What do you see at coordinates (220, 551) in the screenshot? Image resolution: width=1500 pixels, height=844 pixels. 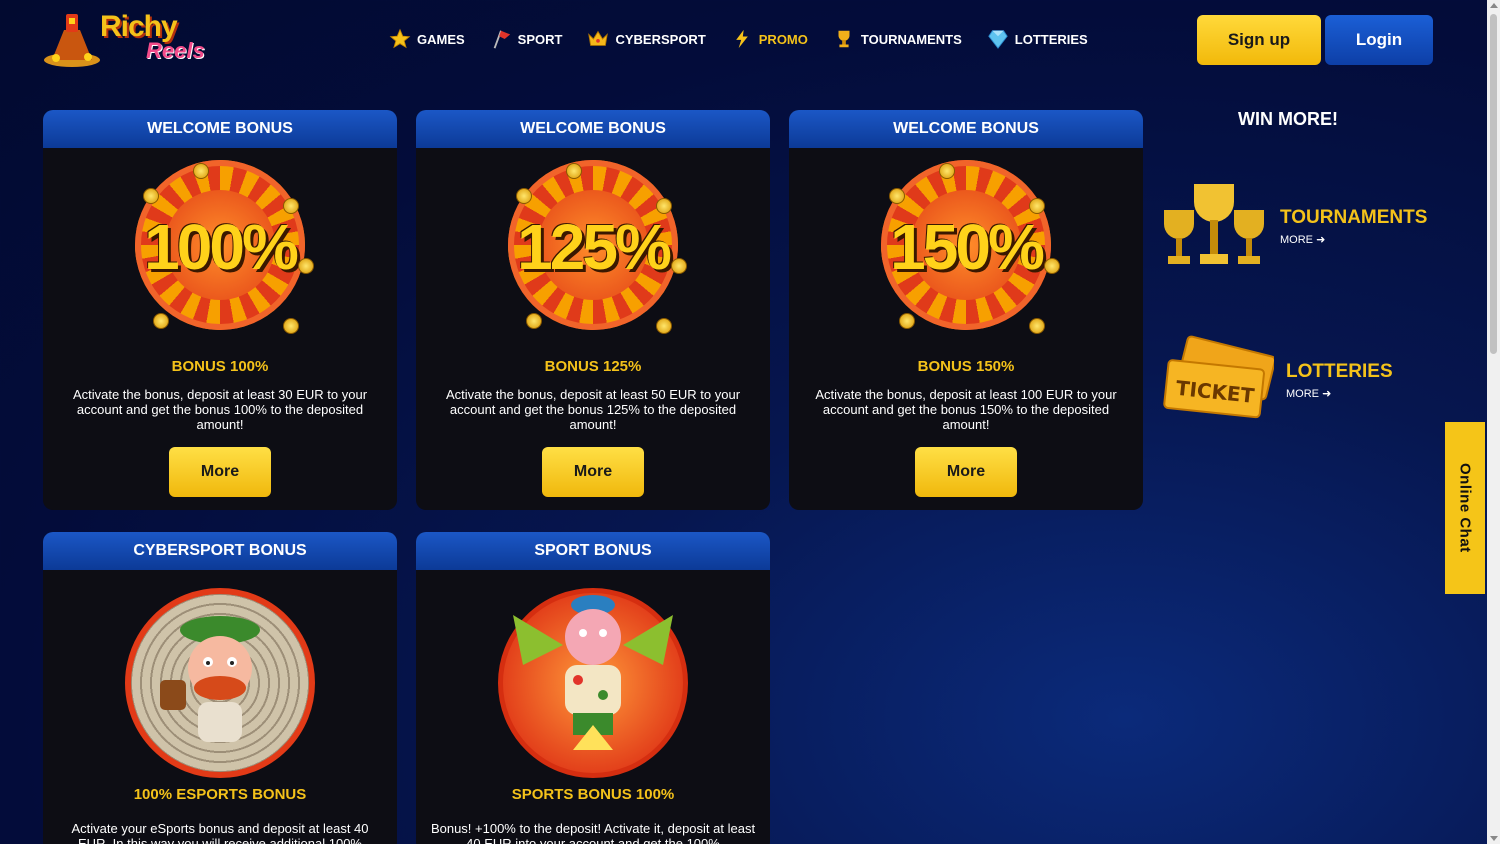 I see `card-header: CYBERSPORT BONUS` at bounding box center [220, 551].